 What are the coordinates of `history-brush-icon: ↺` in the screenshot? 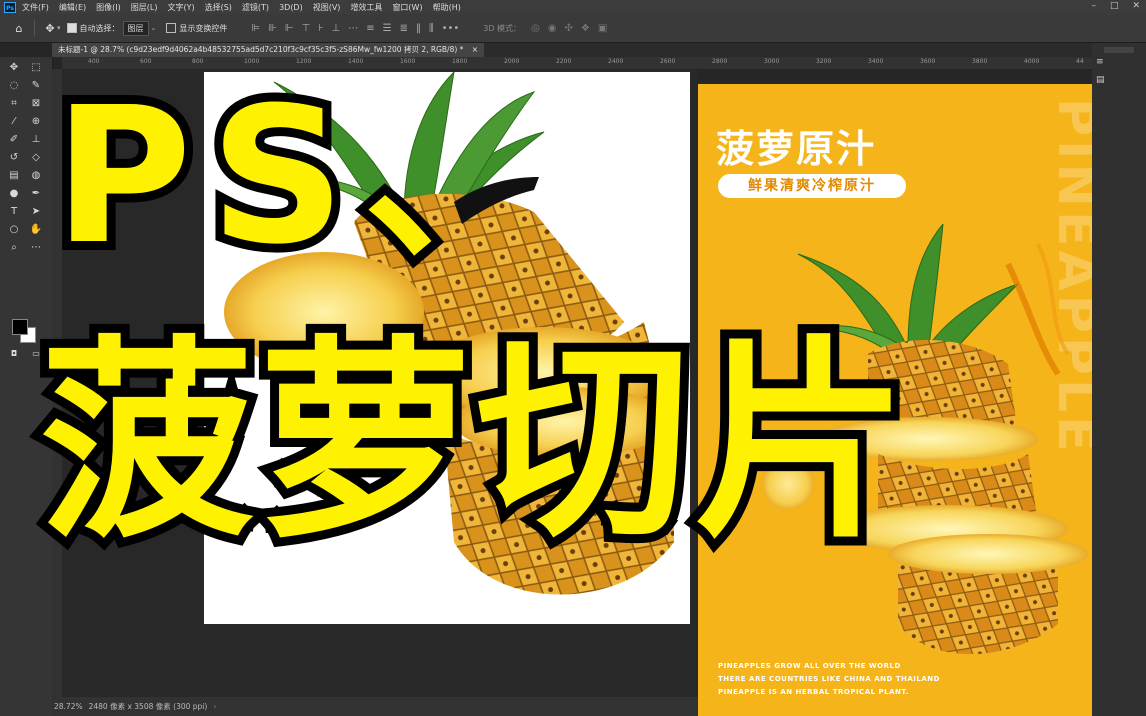 It's located at (14, 158).